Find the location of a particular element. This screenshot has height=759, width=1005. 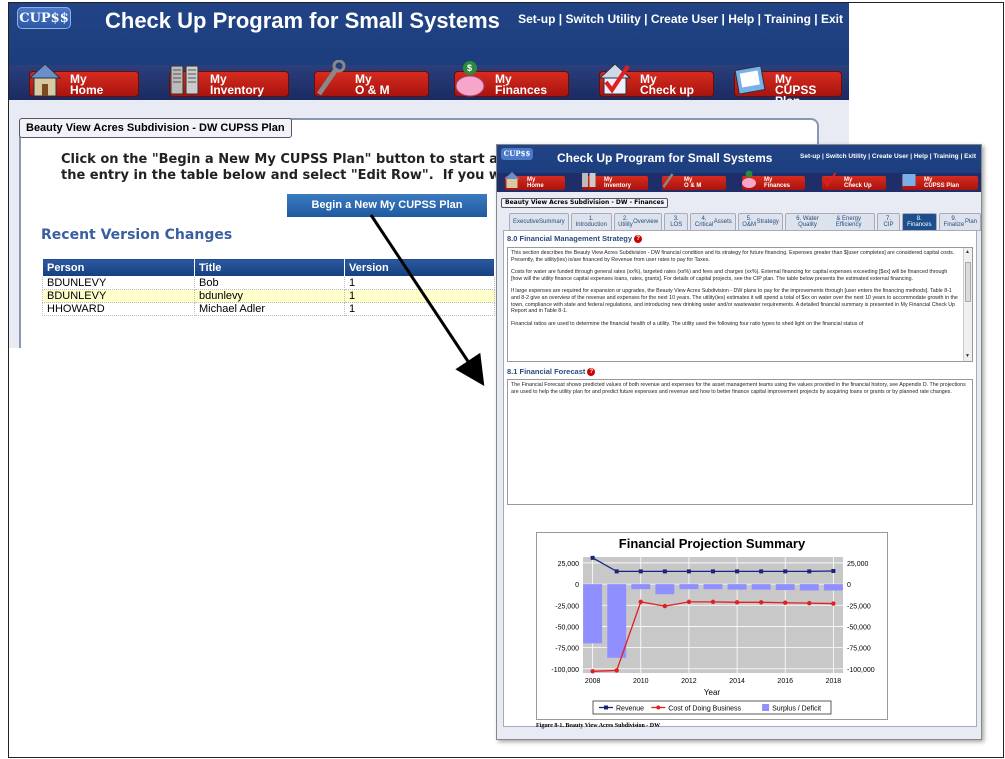

y-tick-label: -25,000 is located at coordinates (567, 606).